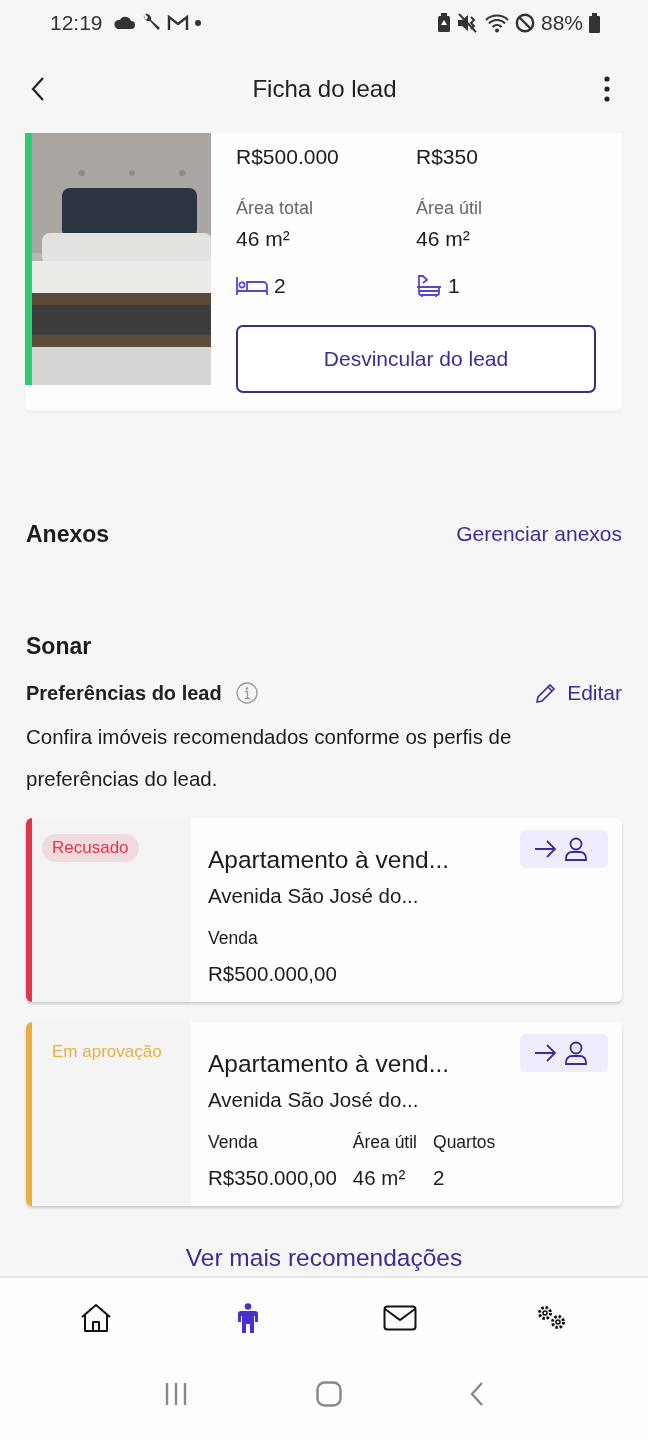 This screenshot has height=1440, width=648. I want to click on recommendation-card: Recusado Apartamento à vend... Avenida São José do... Venda R$500.000,00, so click(324, 910).